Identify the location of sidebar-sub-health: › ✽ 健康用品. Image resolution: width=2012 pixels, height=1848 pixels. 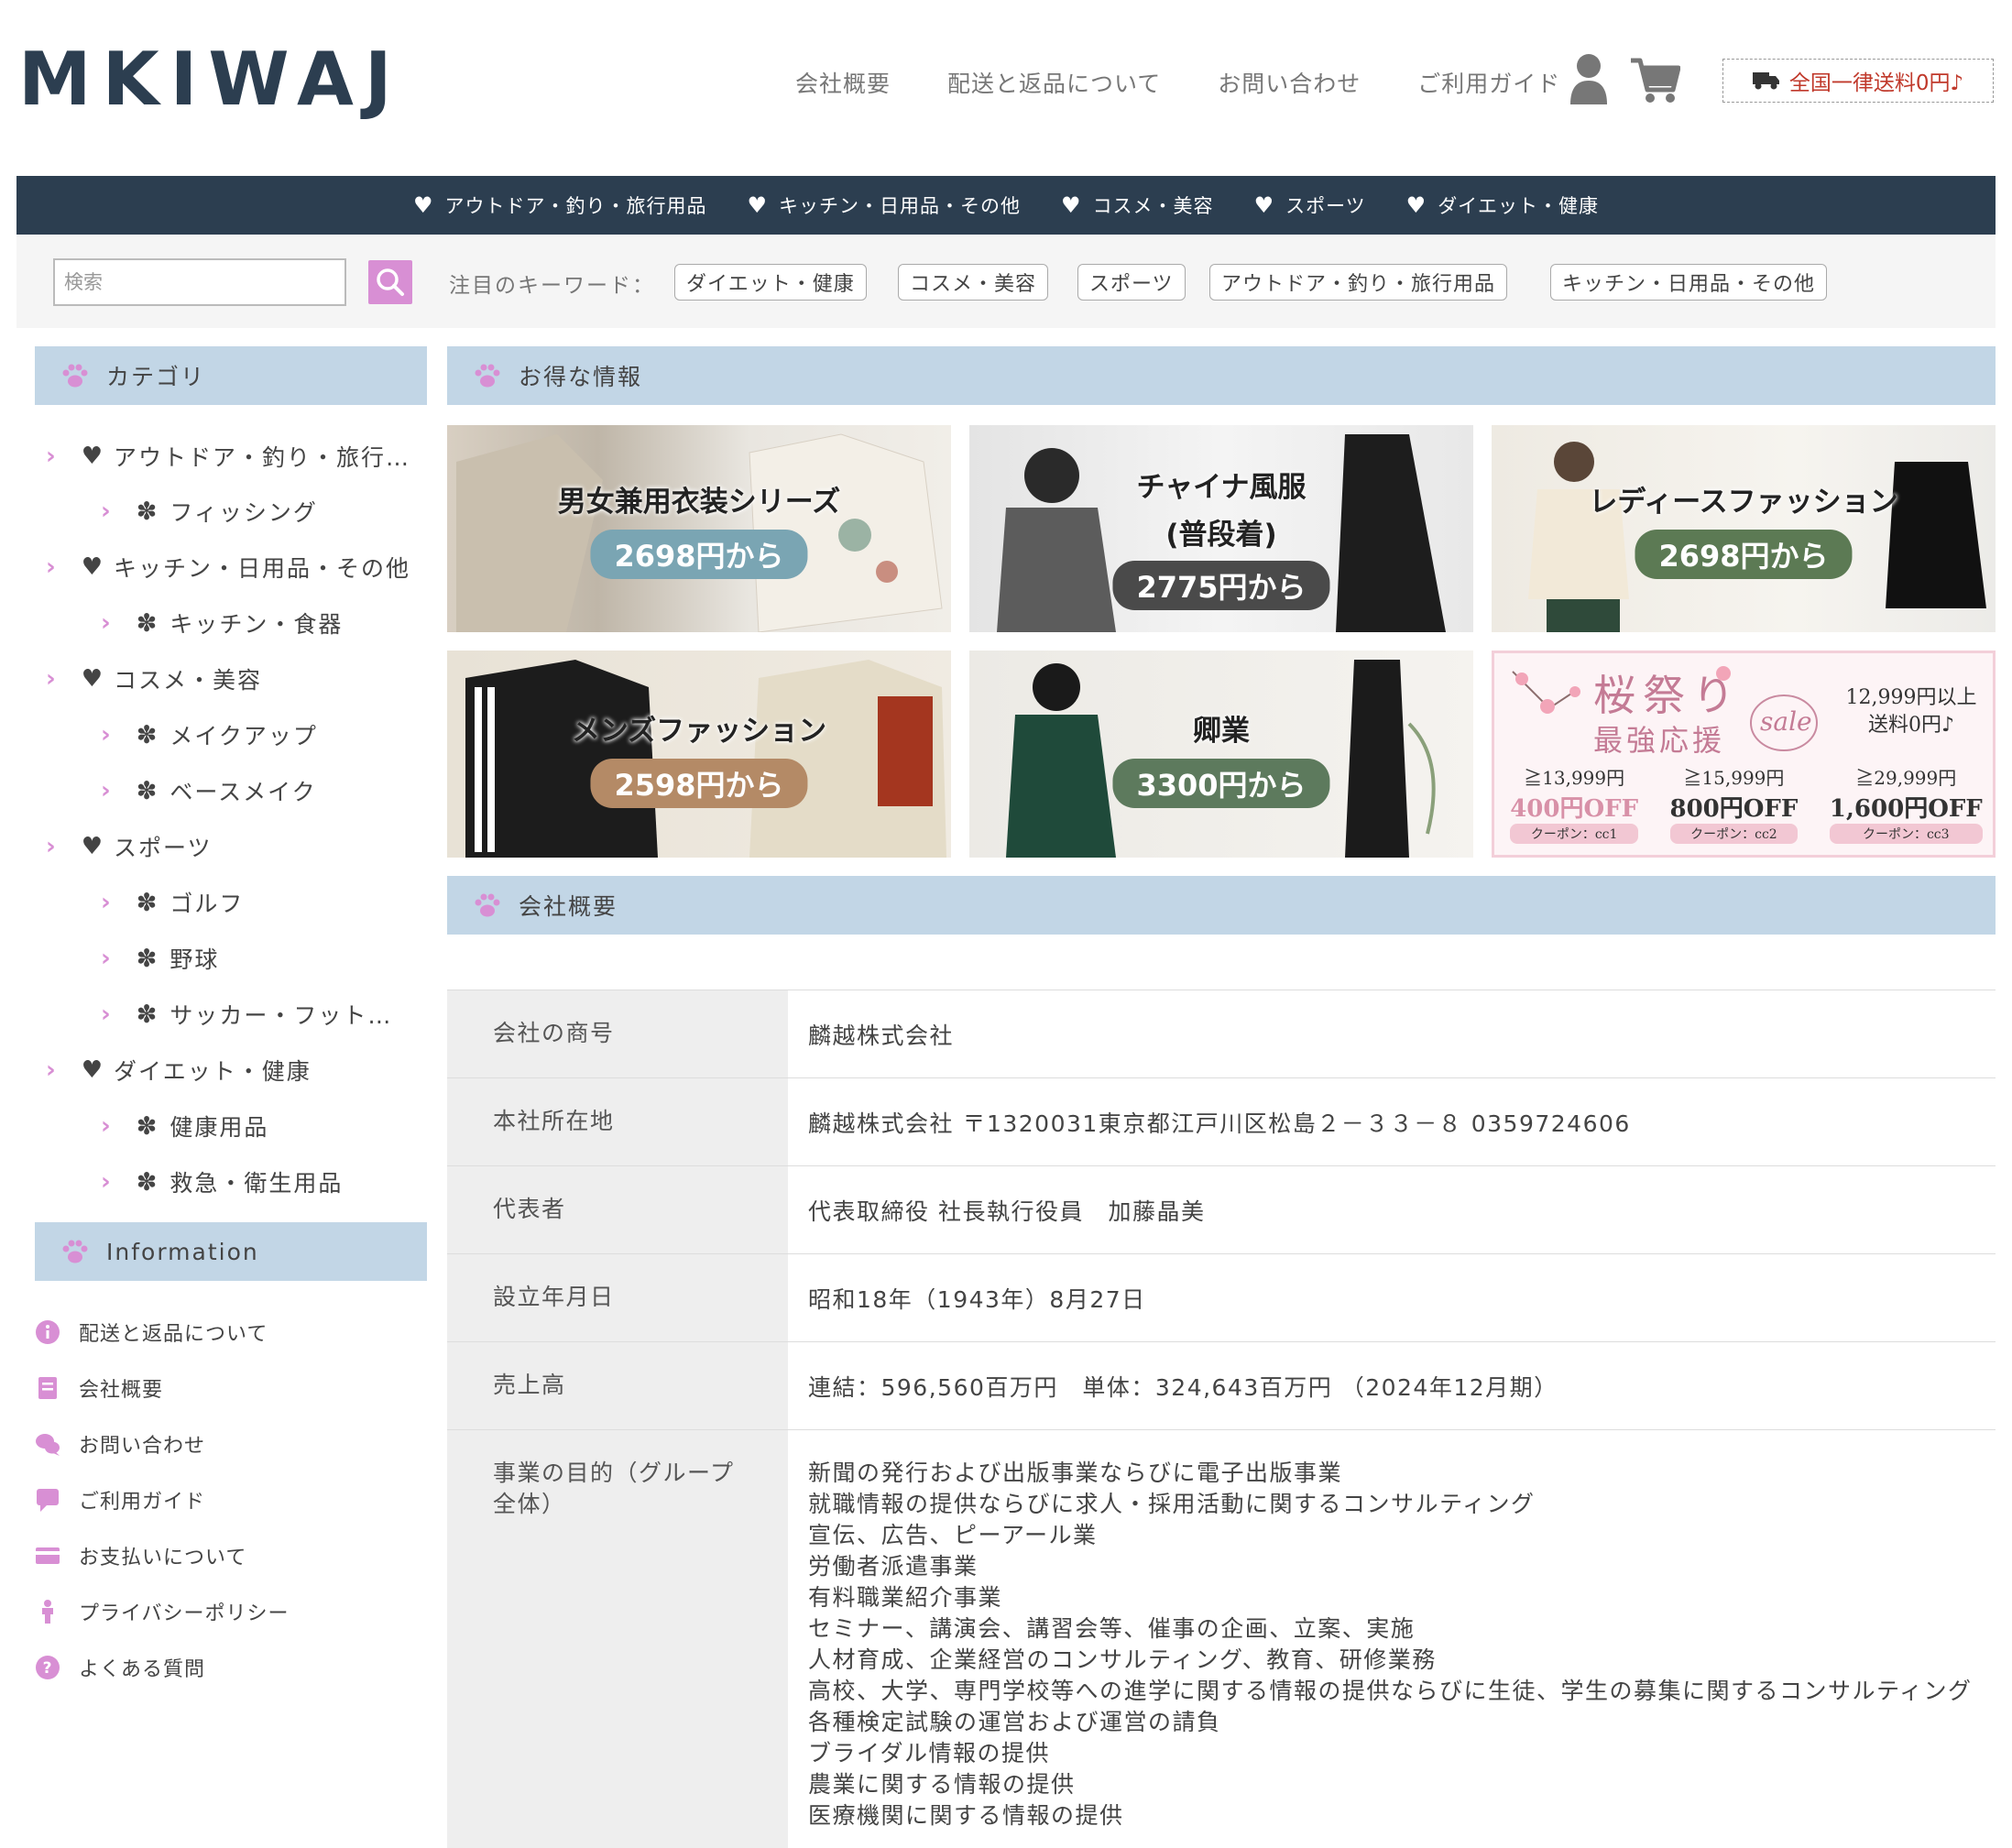
(184, 1126).